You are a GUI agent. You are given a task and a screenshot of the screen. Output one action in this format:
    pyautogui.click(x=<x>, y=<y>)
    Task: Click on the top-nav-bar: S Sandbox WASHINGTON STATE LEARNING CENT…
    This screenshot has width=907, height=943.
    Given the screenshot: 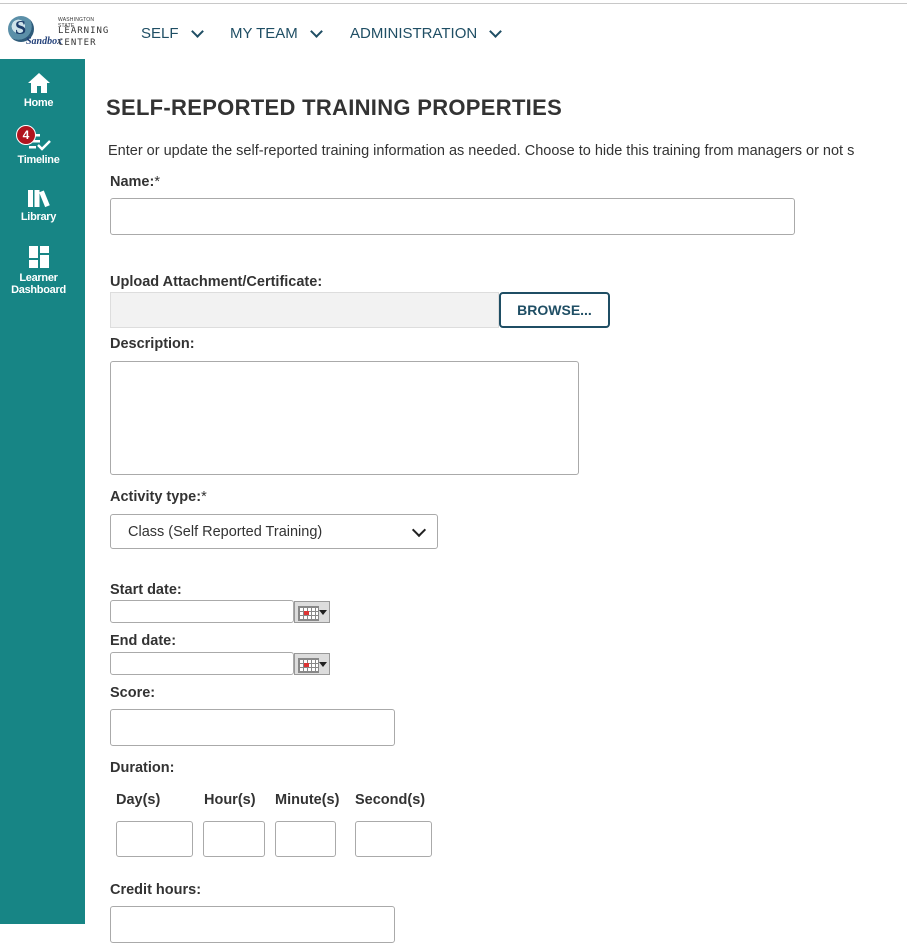 What is the action you would take?
    pyautogui.click(x=453, y=31)
    